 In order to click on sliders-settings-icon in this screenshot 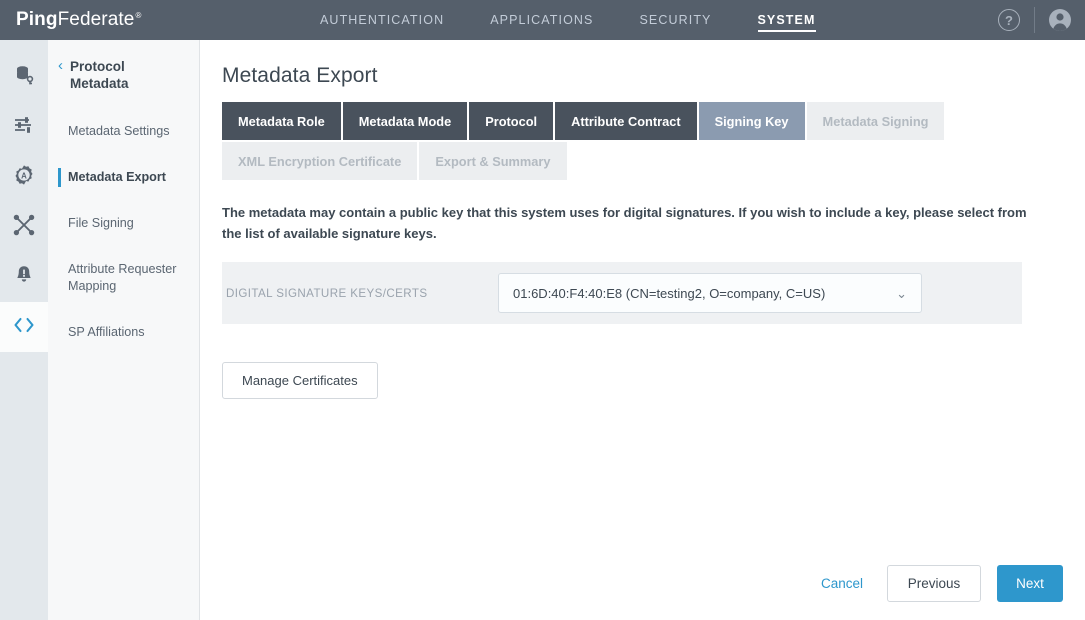, I will do `click(24, 127)`.